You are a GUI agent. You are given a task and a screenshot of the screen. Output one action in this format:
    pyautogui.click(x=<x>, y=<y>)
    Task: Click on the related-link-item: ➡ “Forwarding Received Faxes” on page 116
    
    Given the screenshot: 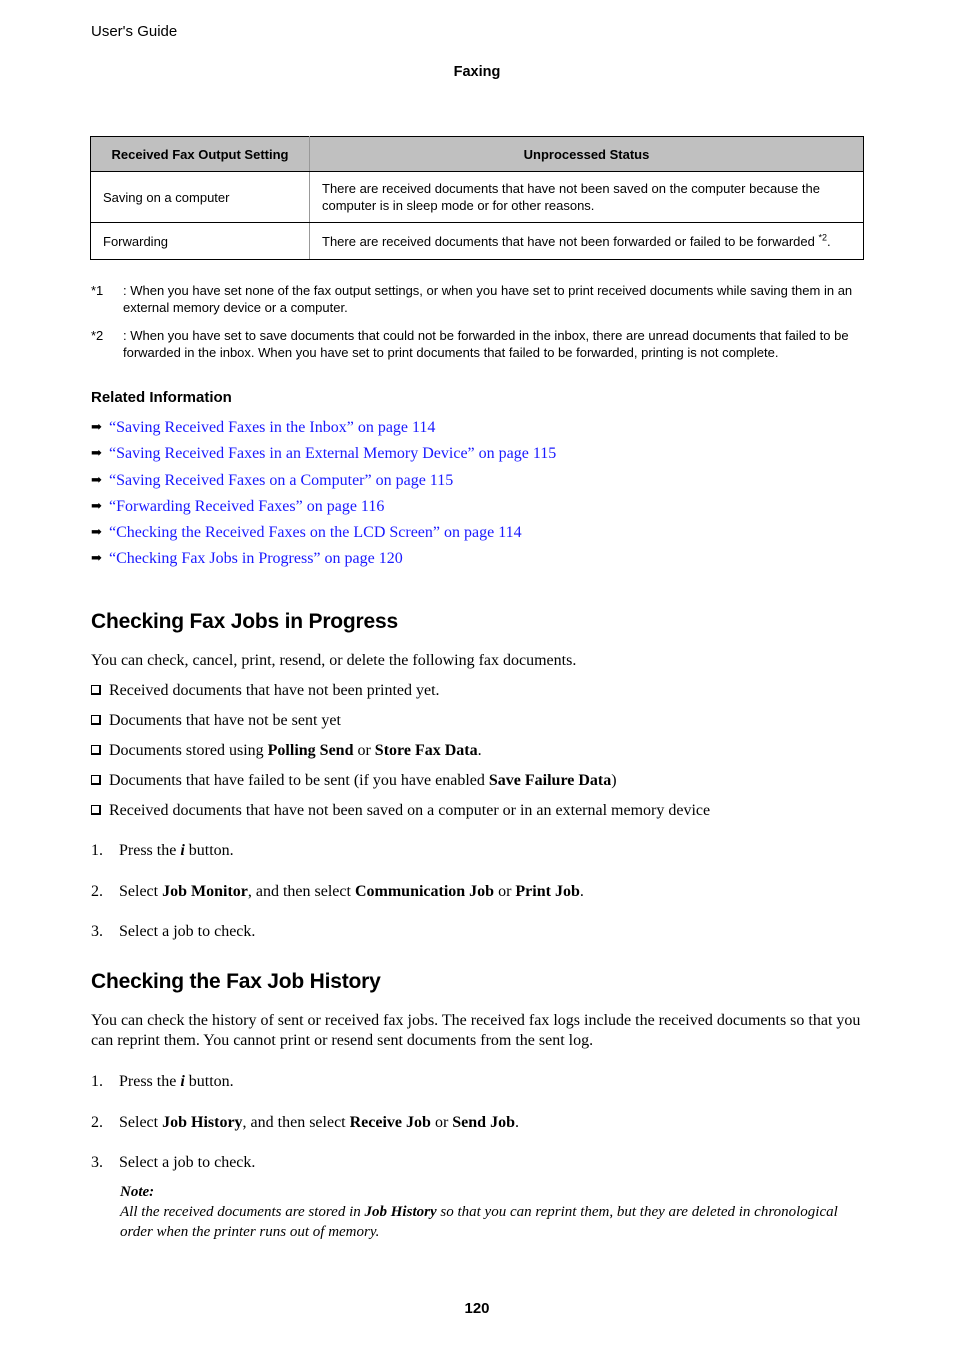 What is the action you would take?
    pyautogui.click(x=323, y=508)
    